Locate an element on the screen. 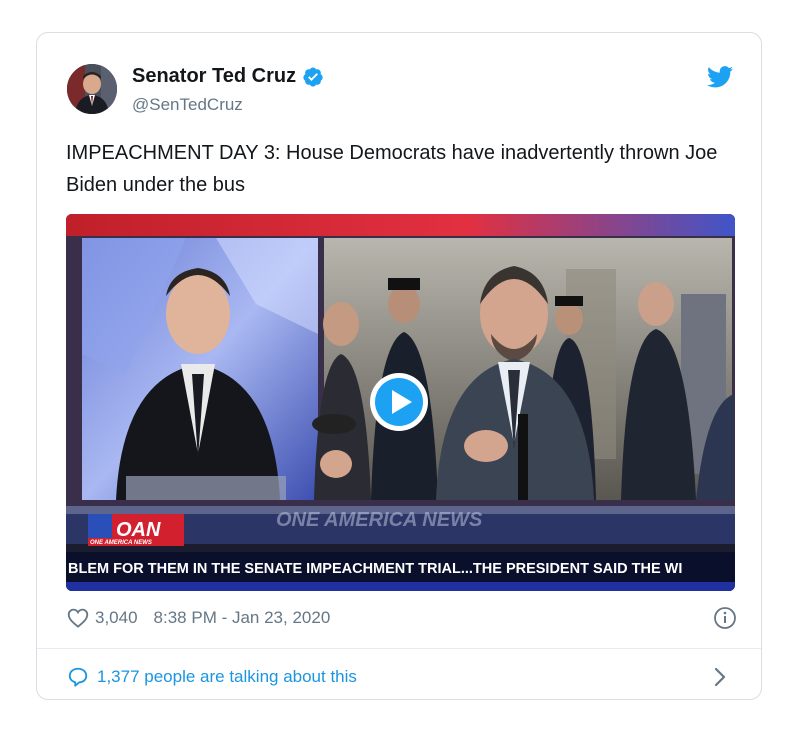 Image resolution: width=799 pixels, height=741 pixels. heart-icon is located at coordinates (78, 618).